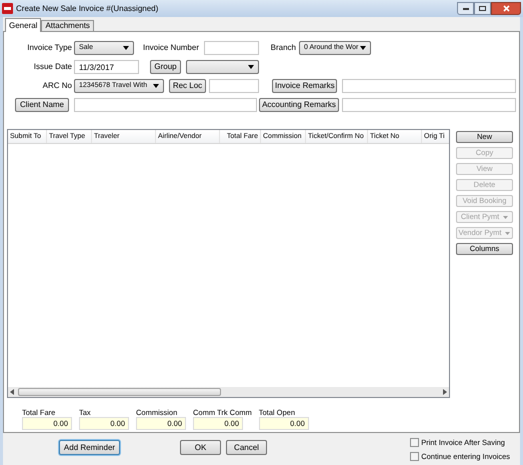 This screenshot has width=523, height=465. I want to click on field-label: Branch, so click(283, 48).